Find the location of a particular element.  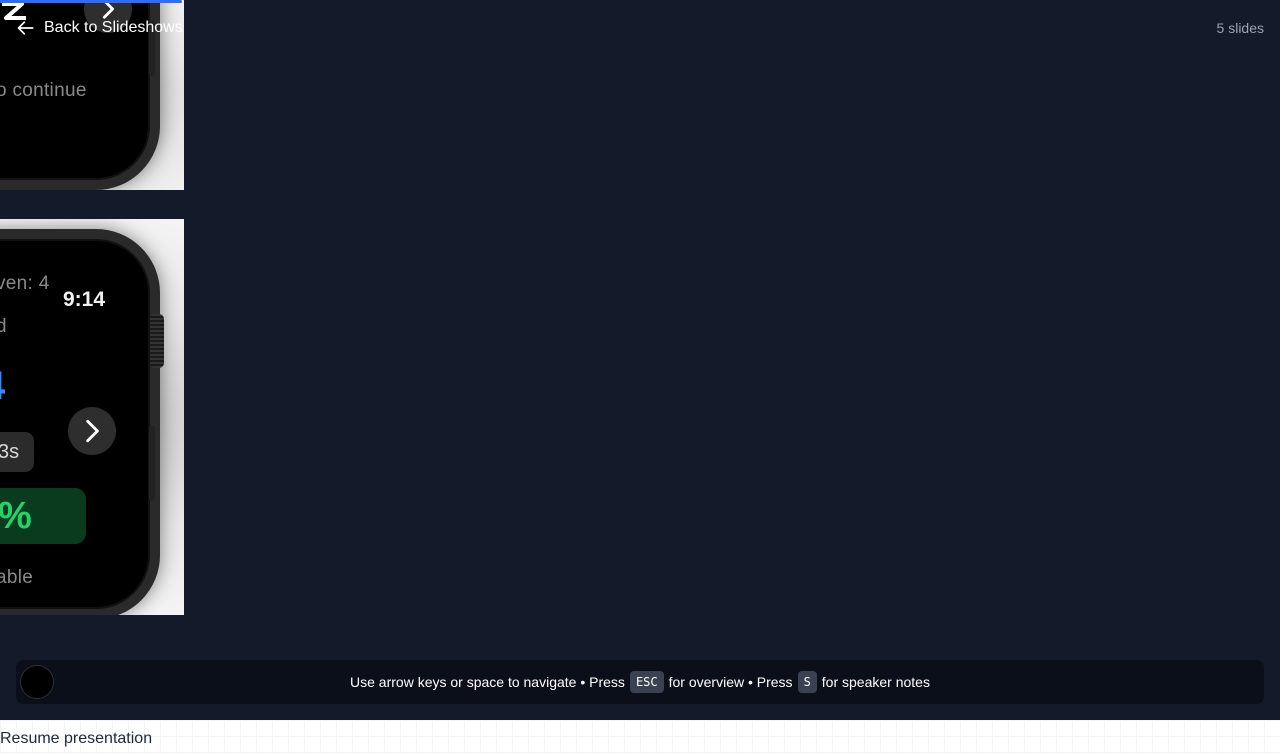

watch-mockup: ven: 4 9:14 d 4 3s % able is located at coordinates (80, 422).